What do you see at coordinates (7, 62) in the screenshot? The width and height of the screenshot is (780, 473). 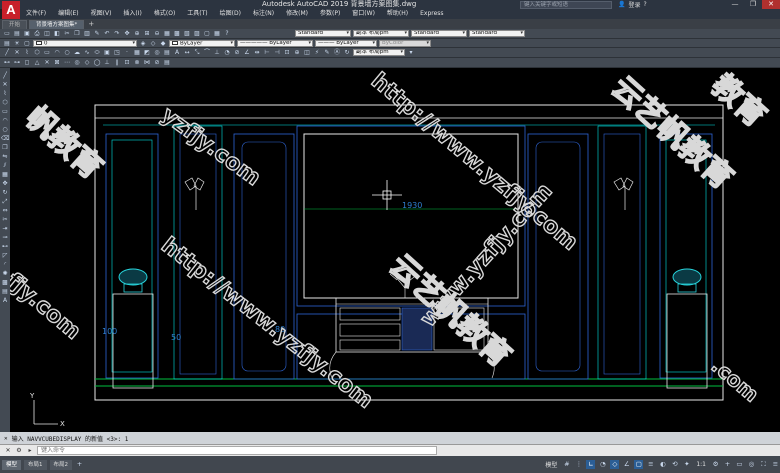 I see `temp-track-icon: ⊷` at bounding box center [7, 62].